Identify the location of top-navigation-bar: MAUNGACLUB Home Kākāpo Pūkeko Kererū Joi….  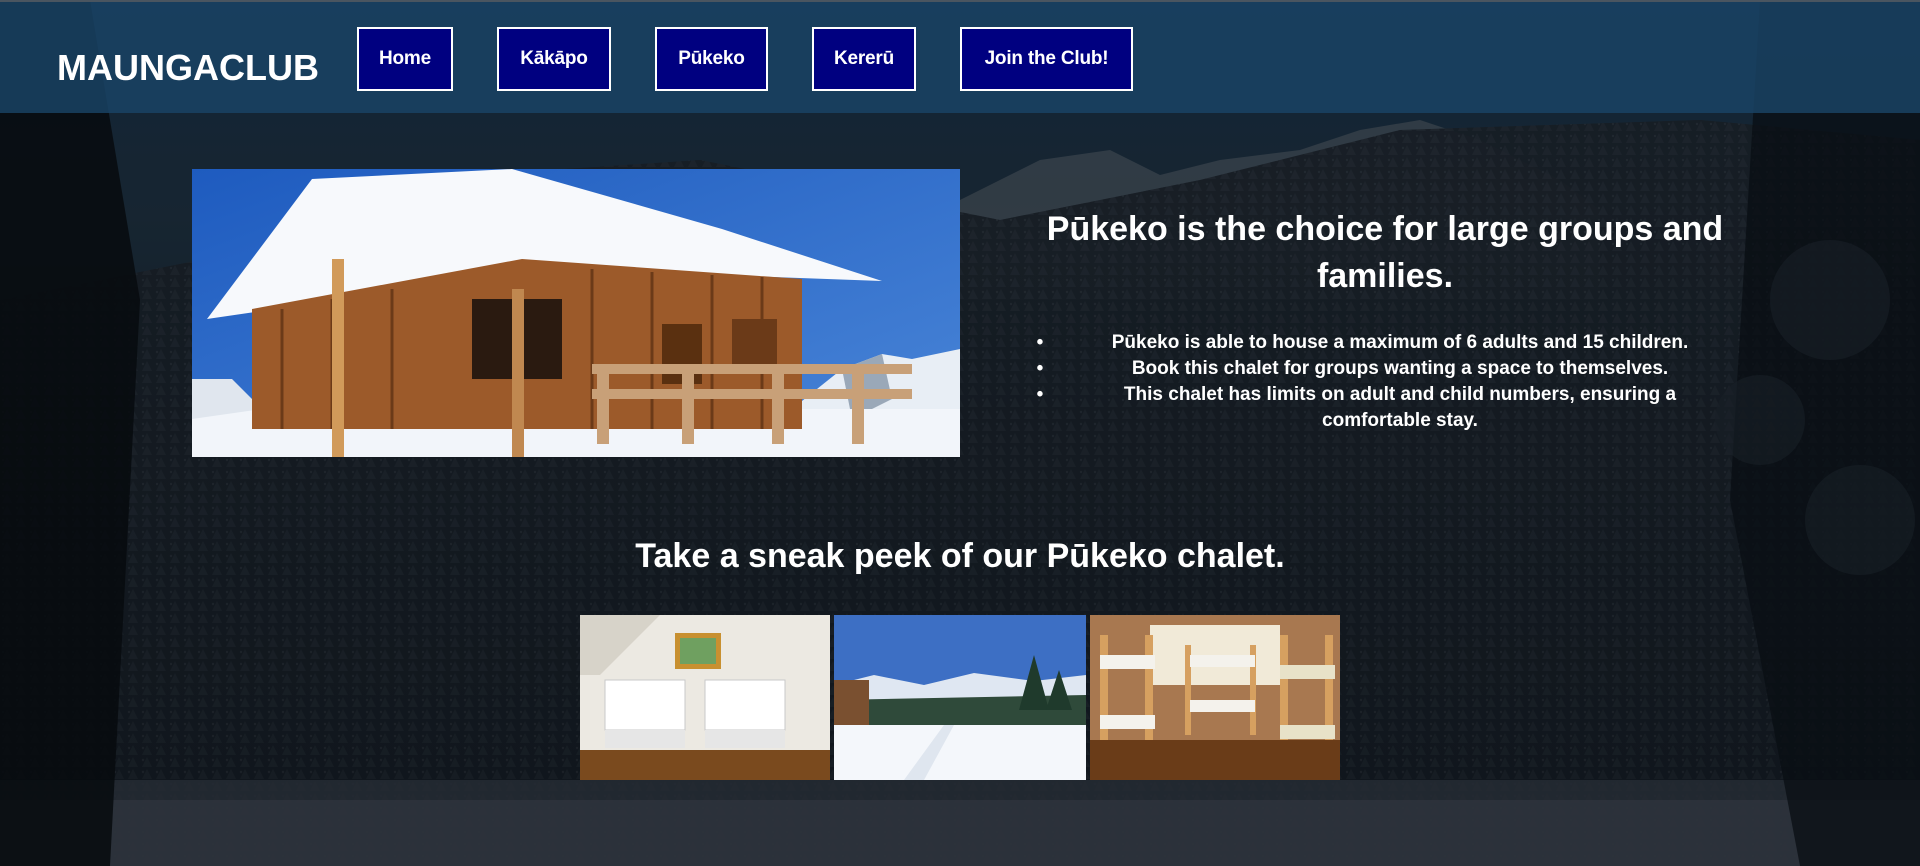
(960, 56).